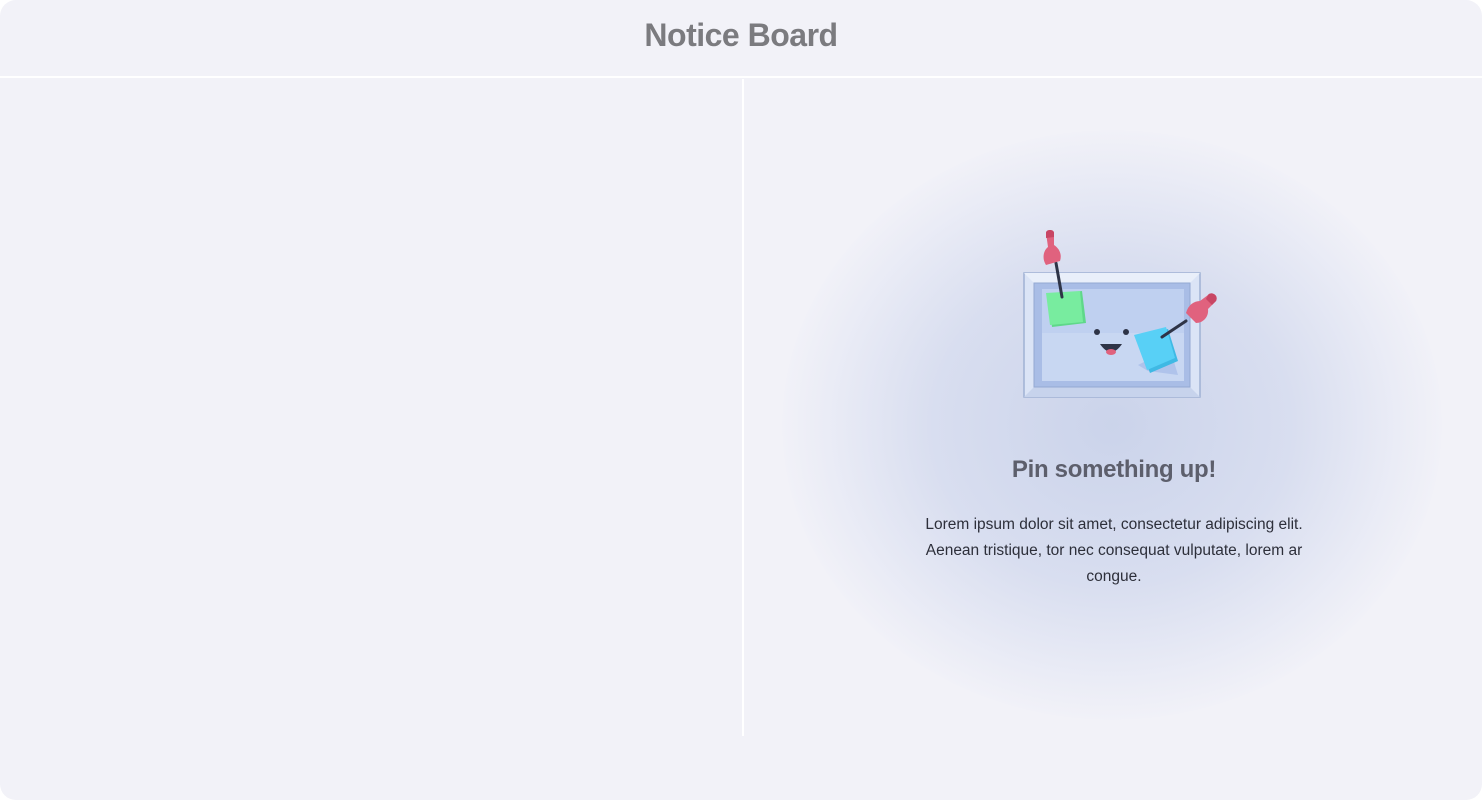  Describe the element at coordinates (1066, 309) in the screenshot. I see `green-note-icon` at that location.